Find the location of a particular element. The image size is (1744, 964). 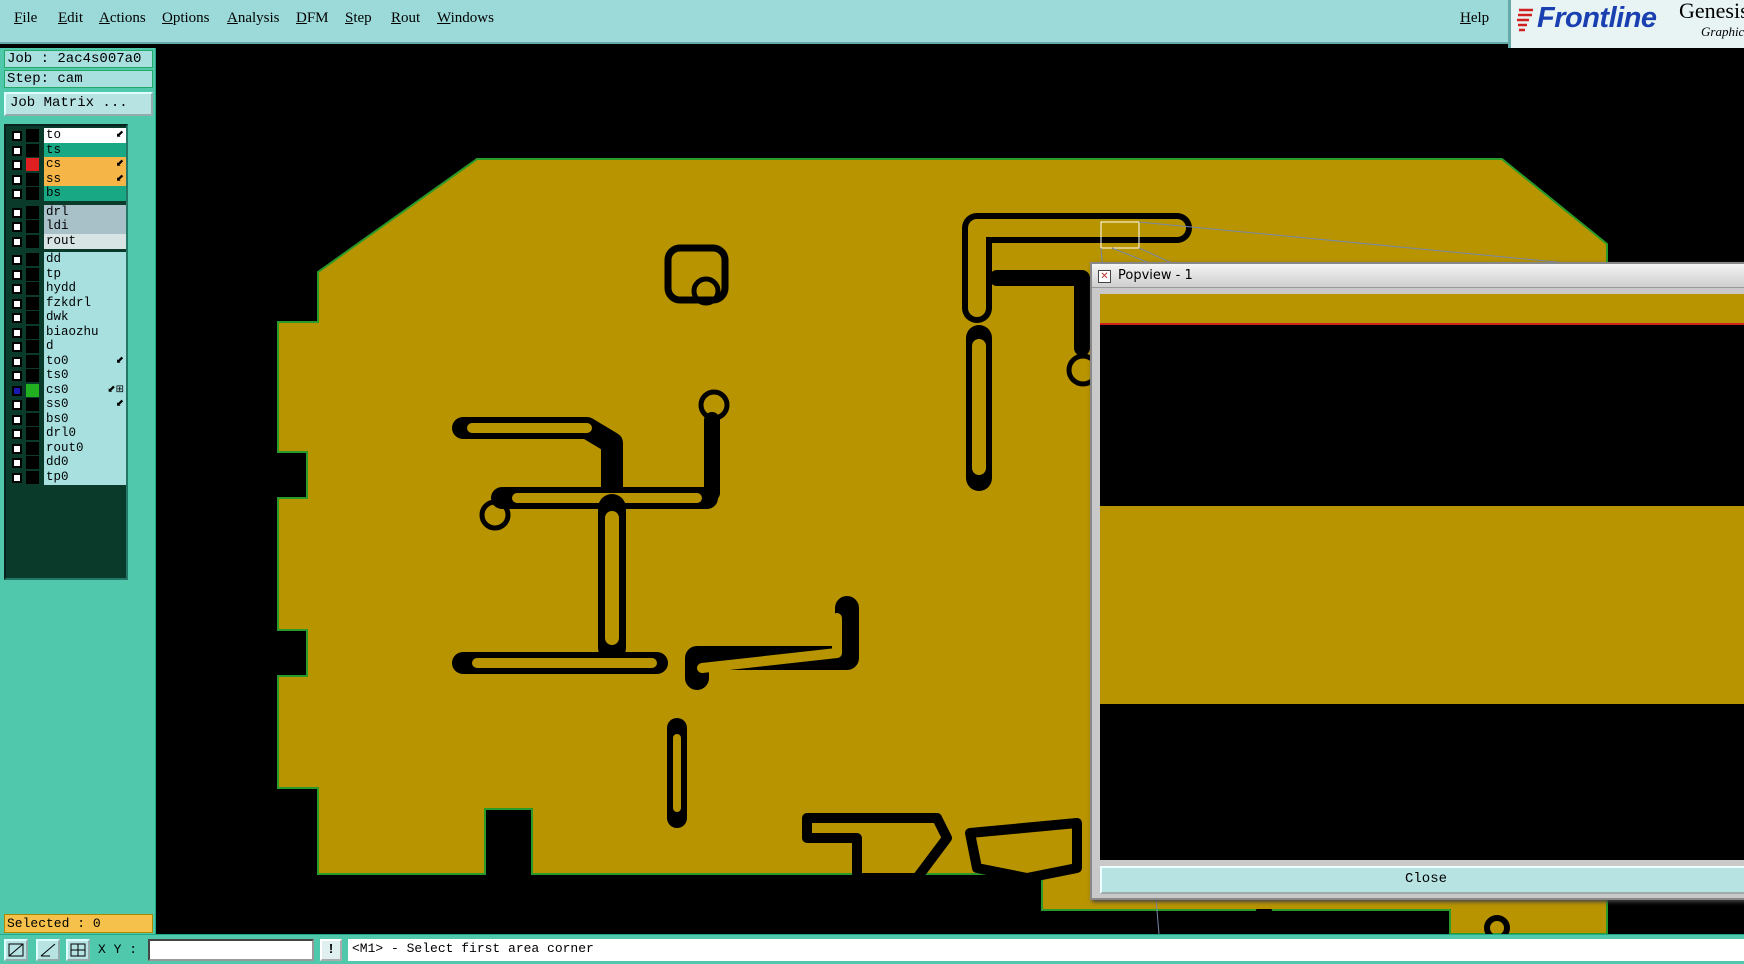

measure-button is located at coordinates (48, 950).